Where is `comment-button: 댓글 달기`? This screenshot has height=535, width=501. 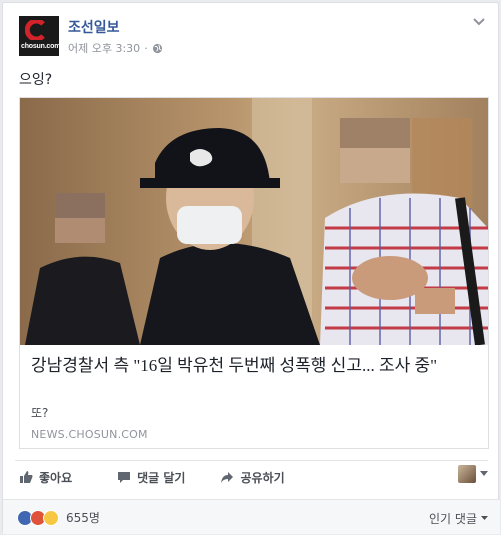
comment-button: 댓글 달기 is located at coordinates (151, 477).